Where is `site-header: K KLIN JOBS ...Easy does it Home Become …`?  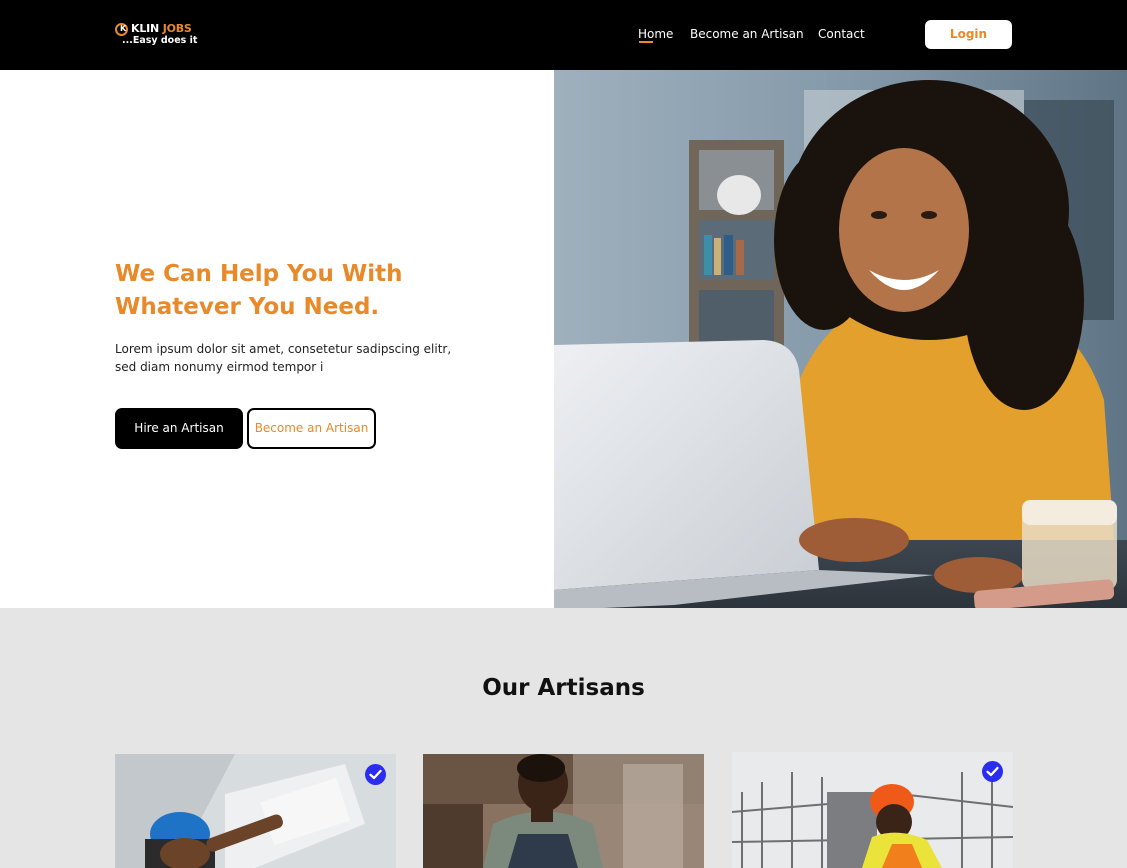
site-header: K KLIN JOBS ...Easy does it Home Become … is located at coordinates (563, 35).